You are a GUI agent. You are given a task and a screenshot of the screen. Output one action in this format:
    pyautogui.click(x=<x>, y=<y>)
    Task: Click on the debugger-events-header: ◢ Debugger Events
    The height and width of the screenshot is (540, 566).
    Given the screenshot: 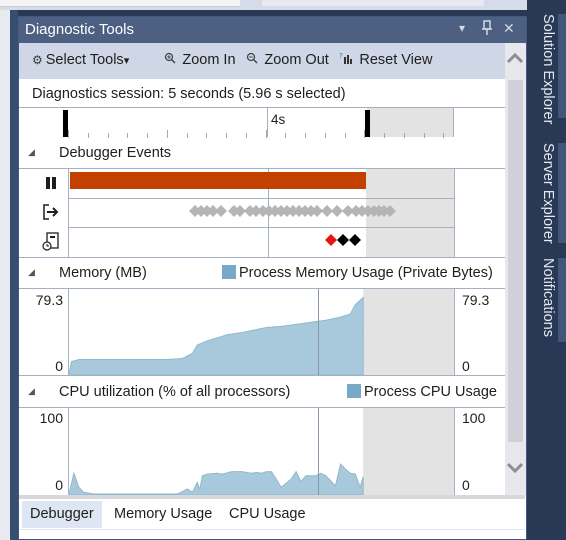 What is the action you would take?
    pyautogui.click(x=262, y=153)
    